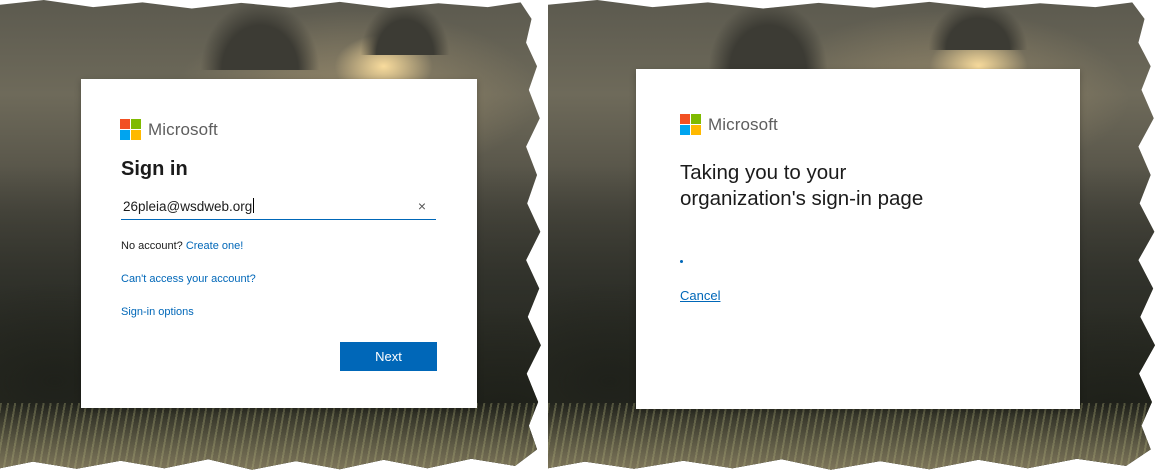 The width and height of the screenshot is (1163, 473). I want to click on no-account-row: No account? Create one!, so click(182, 246).